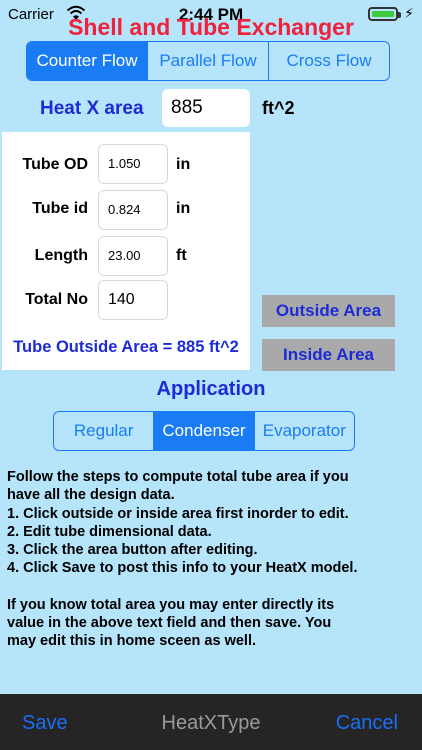 This screenshot has height=750, width=422. What do you see at coordinates (304, 431) in the screenshot?
I see `segment-evaporator: Evaporator` at bounding box center [304, 431].